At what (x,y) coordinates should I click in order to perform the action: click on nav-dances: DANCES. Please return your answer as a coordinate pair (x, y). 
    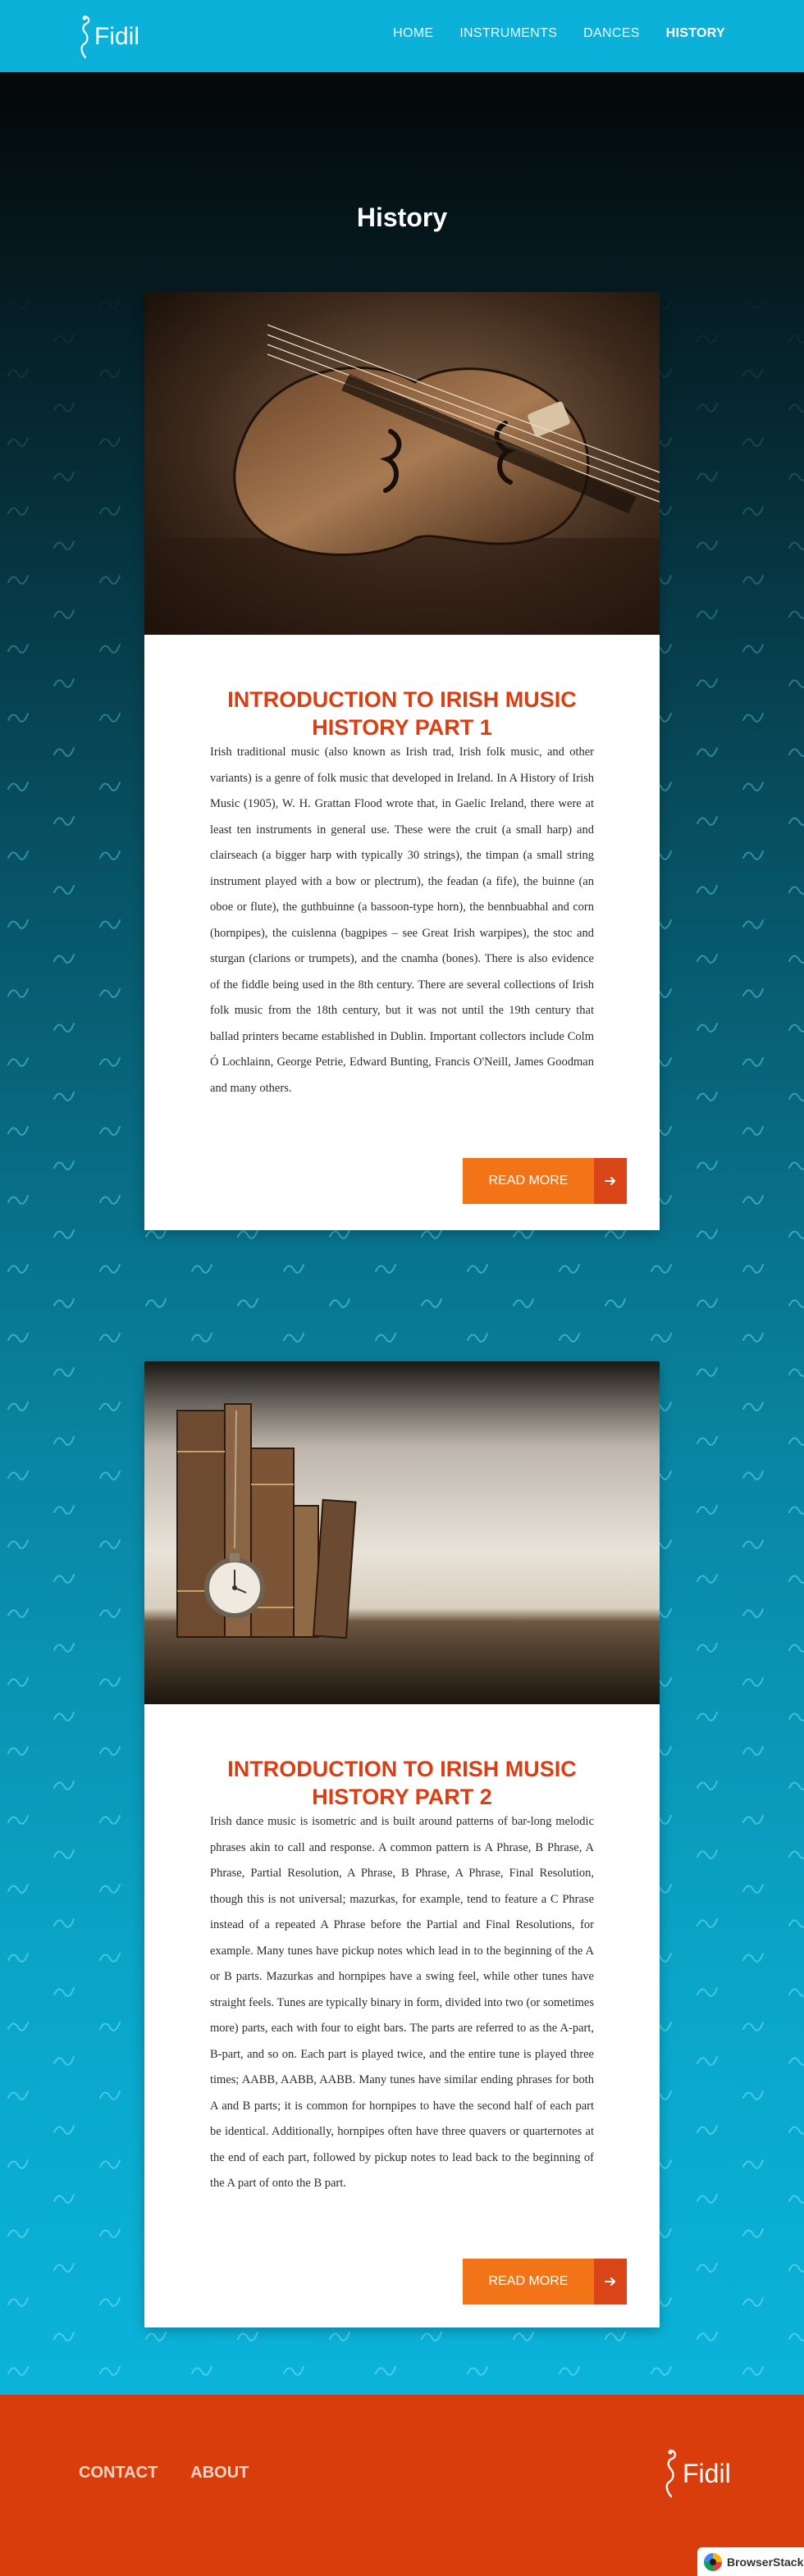
    Looking at the image, I should click on (611, 33).